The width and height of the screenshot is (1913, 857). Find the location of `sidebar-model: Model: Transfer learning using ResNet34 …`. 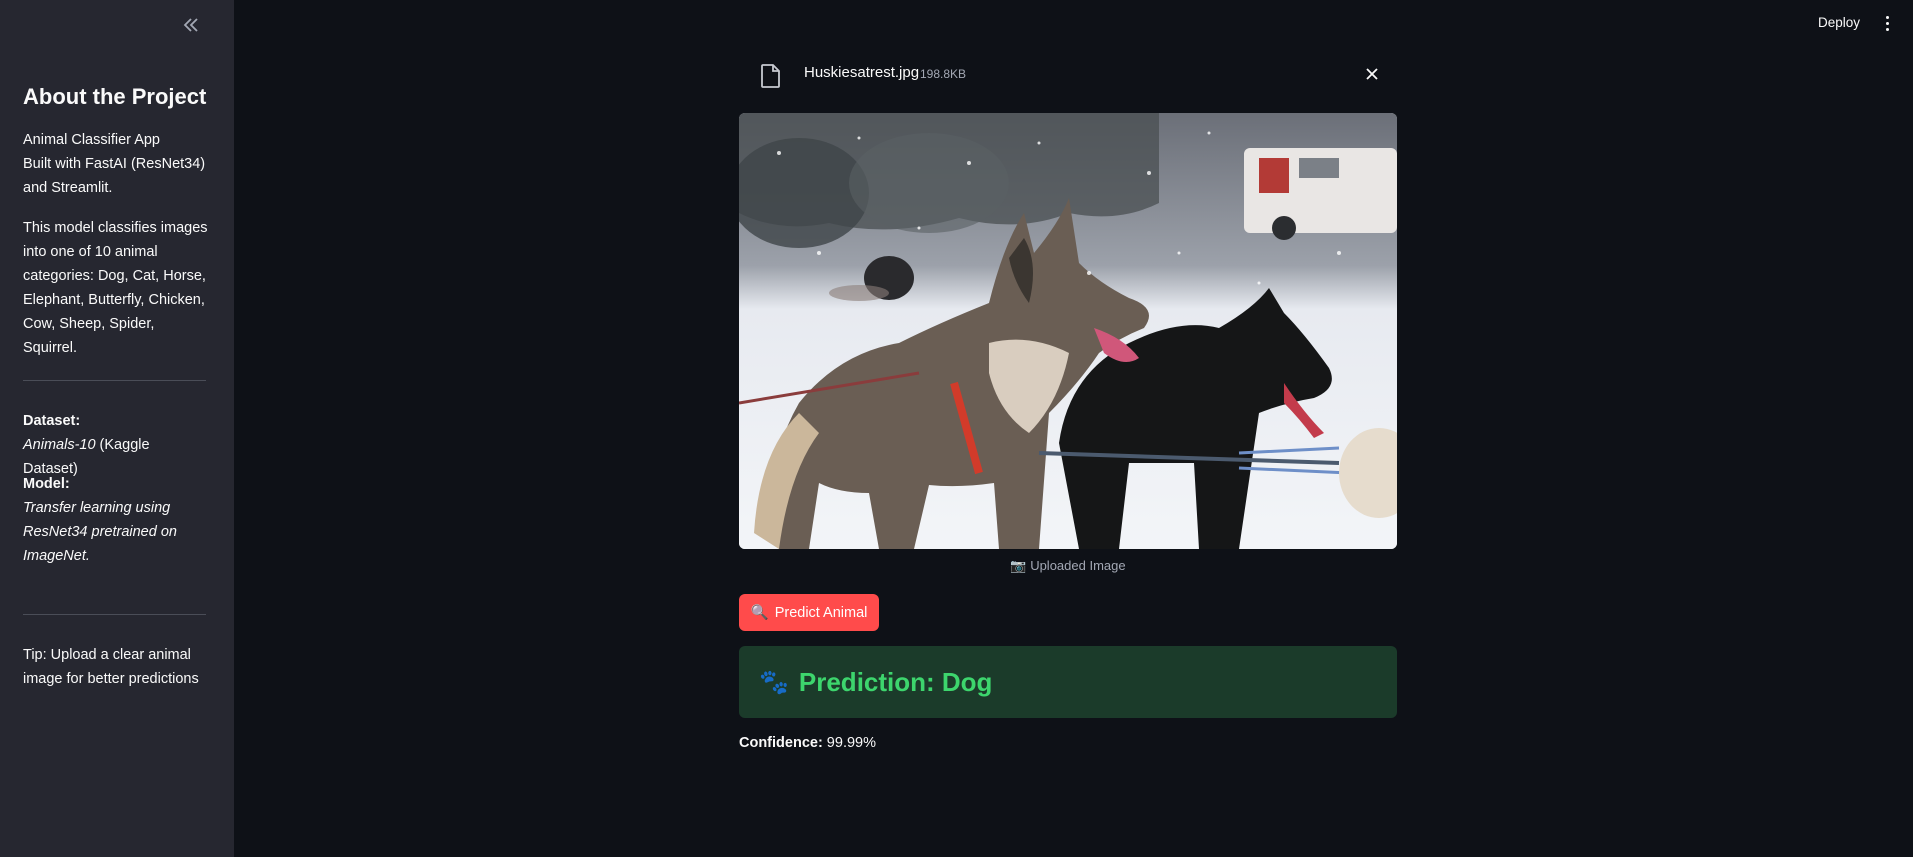

sidebar-model: Model: Transfer learning using ResNet34 … is located at coordinates (115, 520).